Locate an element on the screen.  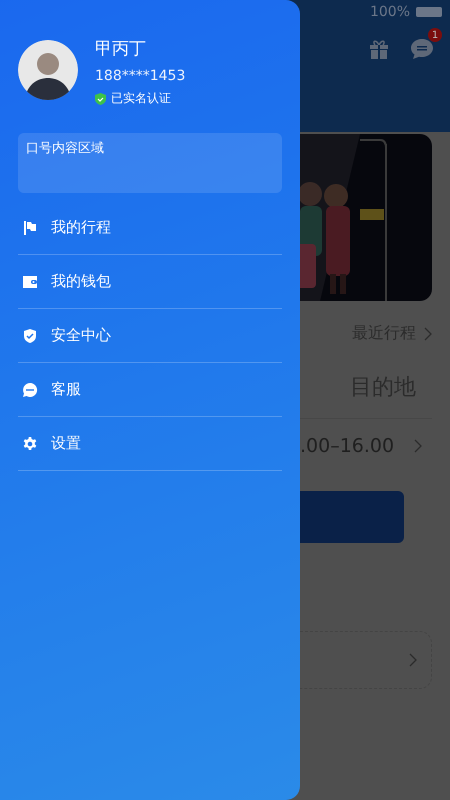
wallet-icon is located at coordinates (30, 282).